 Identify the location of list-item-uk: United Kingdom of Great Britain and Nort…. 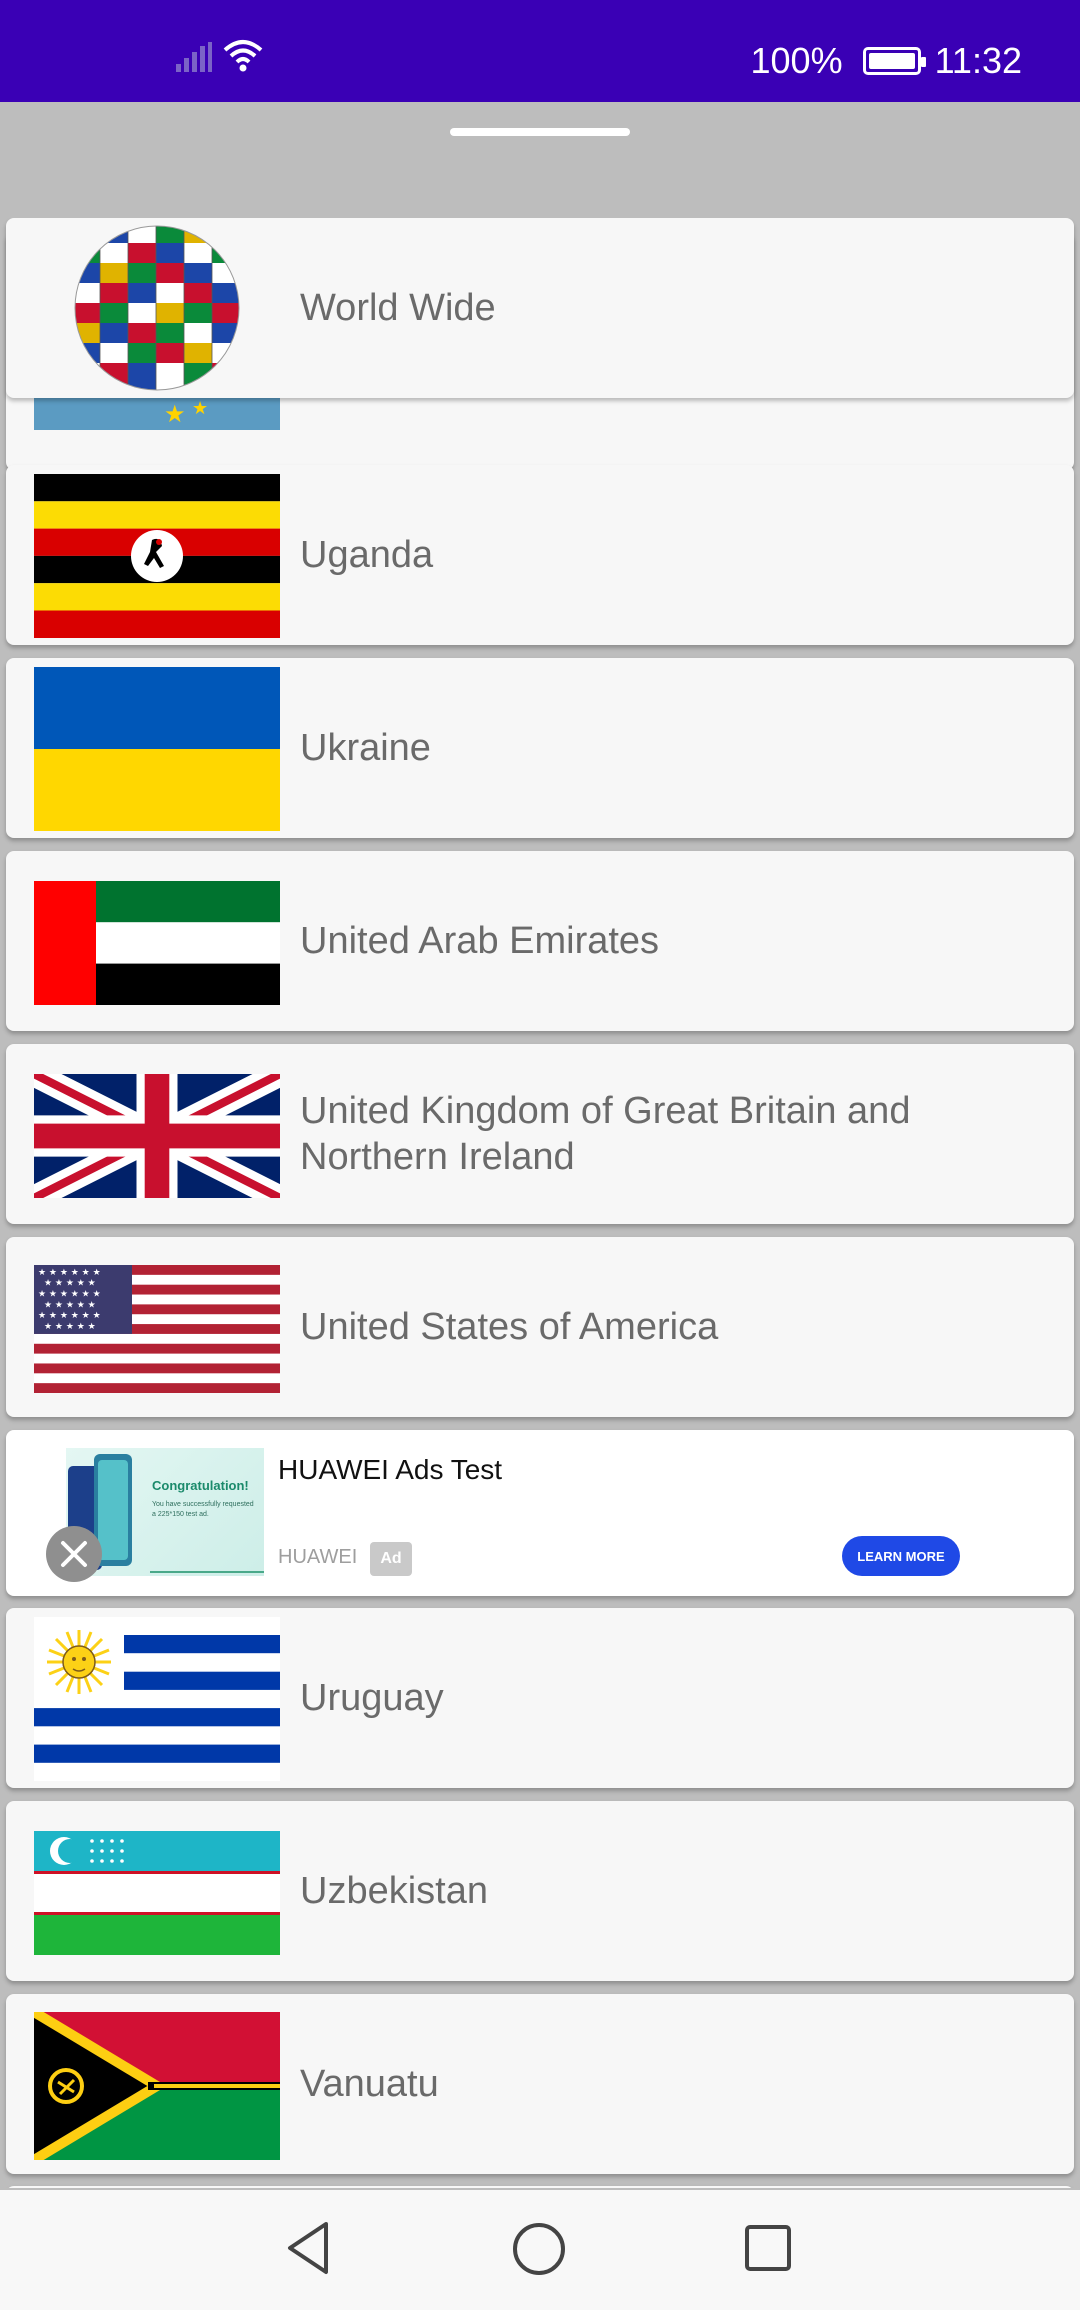
(540, 1134).